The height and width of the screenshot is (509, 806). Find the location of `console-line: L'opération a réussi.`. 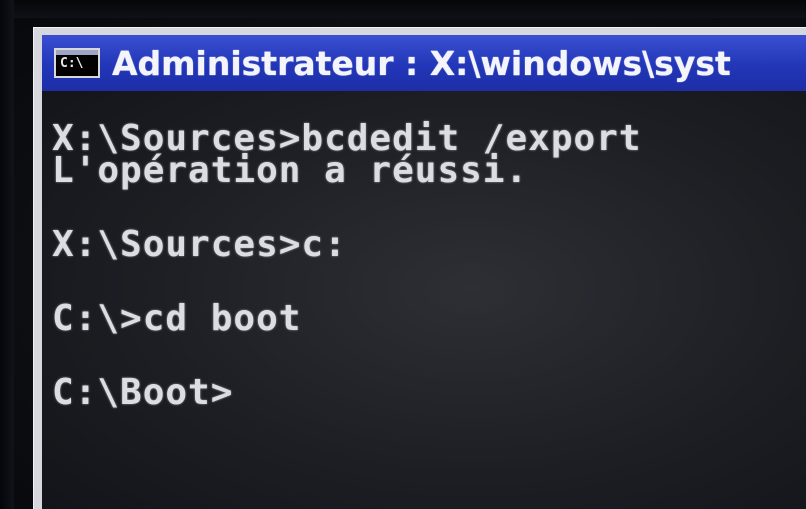

console-line: L'opération a réussi. is located at coordinates (290, 170).